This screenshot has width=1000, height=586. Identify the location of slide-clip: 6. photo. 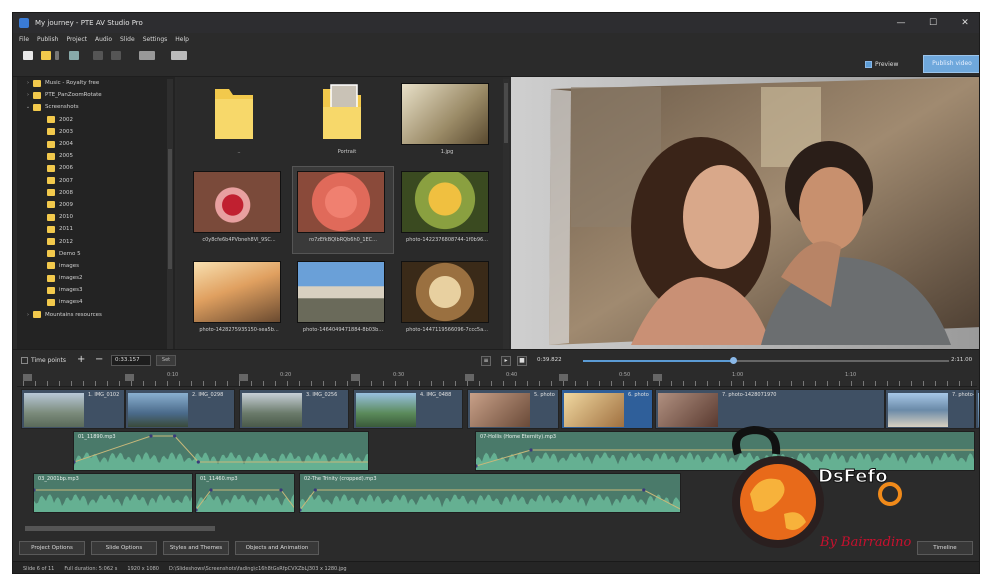
(607, 409).